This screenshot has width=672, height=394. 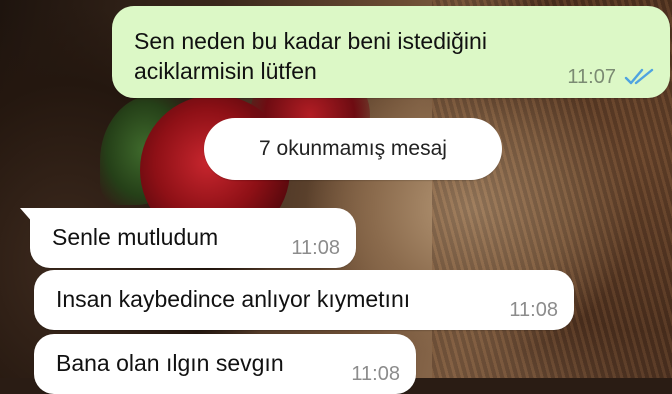 I want to click on incoming-message-bubble: Senle mutludum 11:08, so click(x=188, y=238).